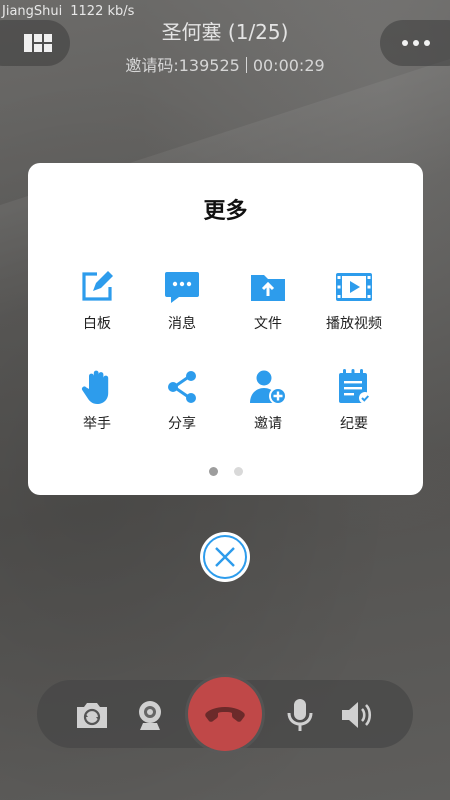 This screenshot has width=450, height=800. I want to click on microphone-button, so click(300, 715).